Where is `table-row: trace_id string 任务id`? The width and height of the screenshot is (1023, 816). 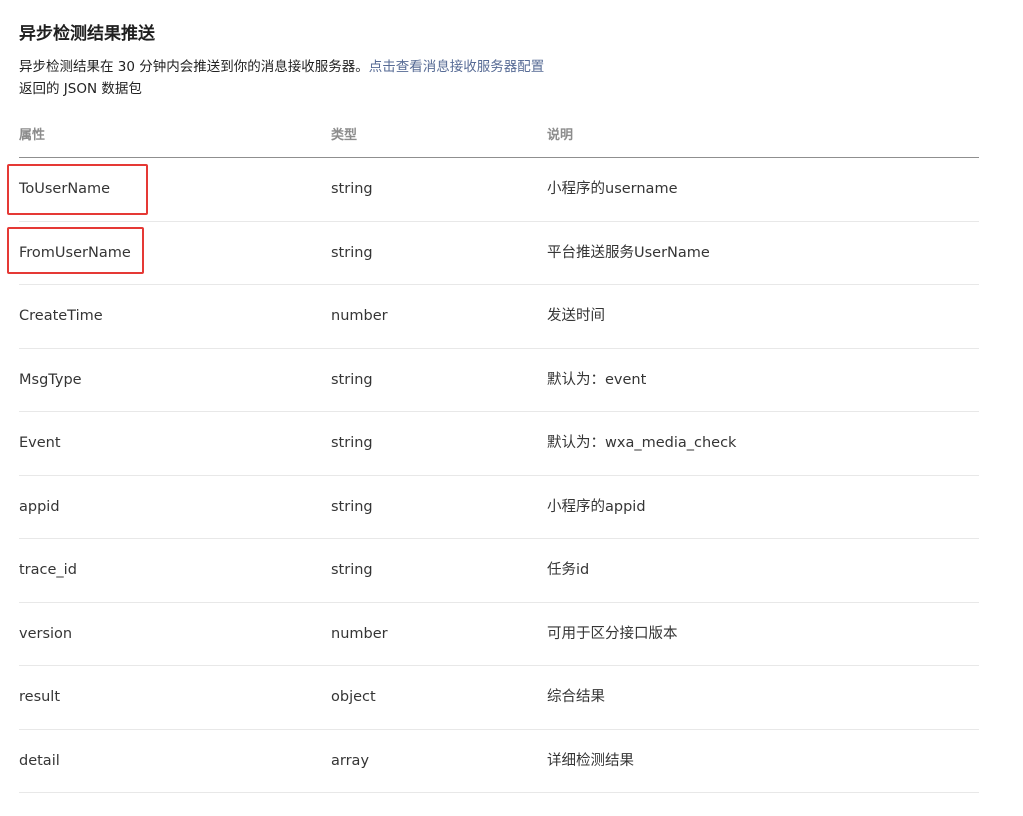
table-row: trace_id string 任务id is located at coordinates (499, 571).